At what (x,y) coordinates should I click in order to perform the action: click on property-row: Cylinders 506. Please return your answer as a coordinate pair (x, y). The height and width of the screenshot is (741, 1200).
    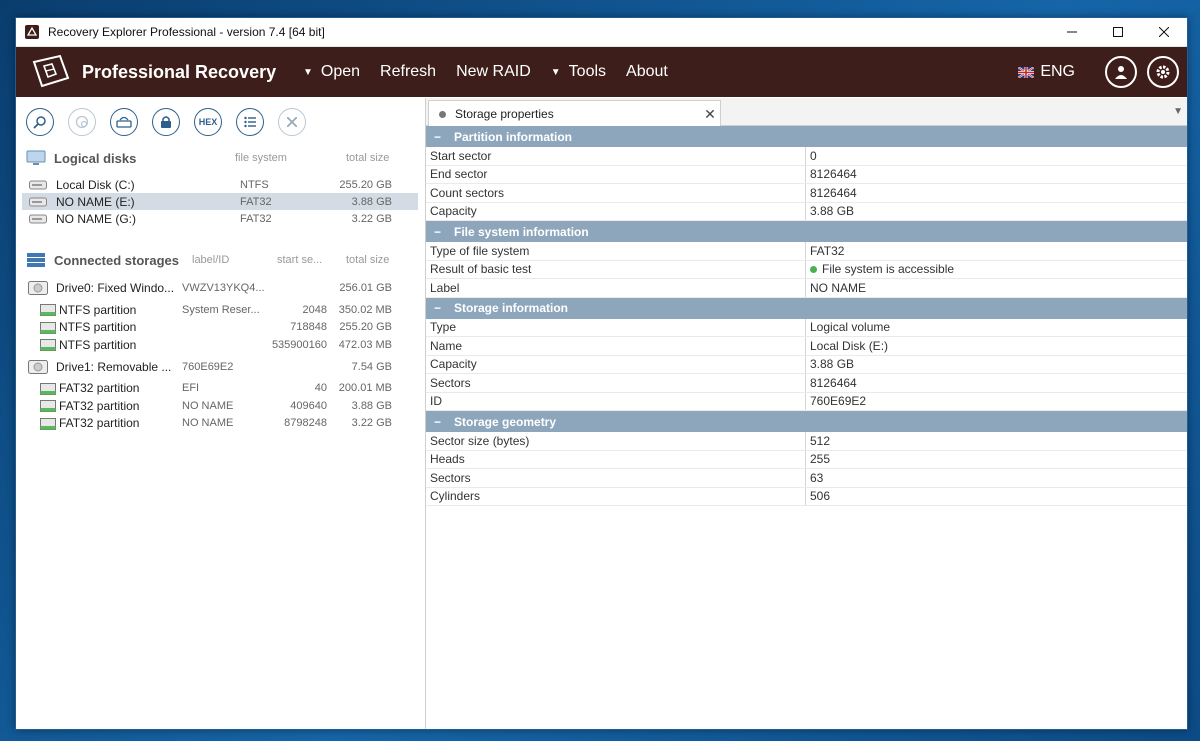
    Looking at the image, I should click on (806, 496).